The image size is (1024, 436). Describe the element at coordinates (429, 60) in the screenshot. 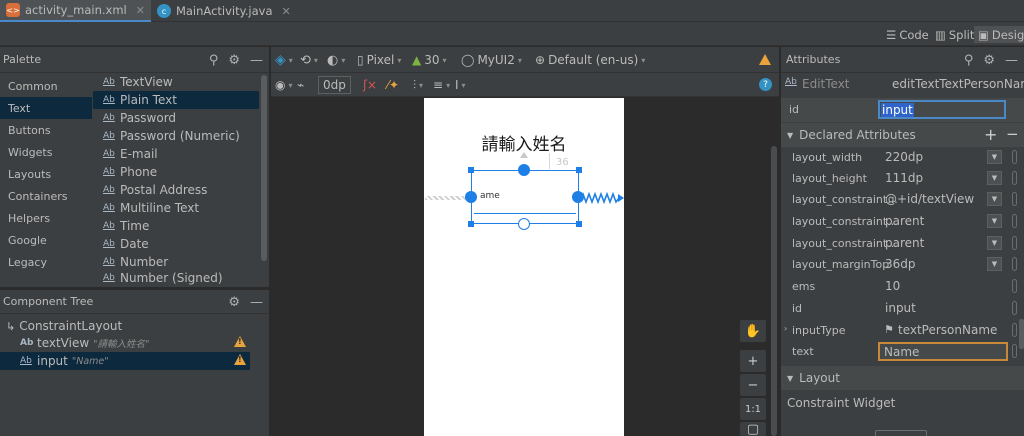

I see `api-level-selector: ▲ 30 ▾` at that location.